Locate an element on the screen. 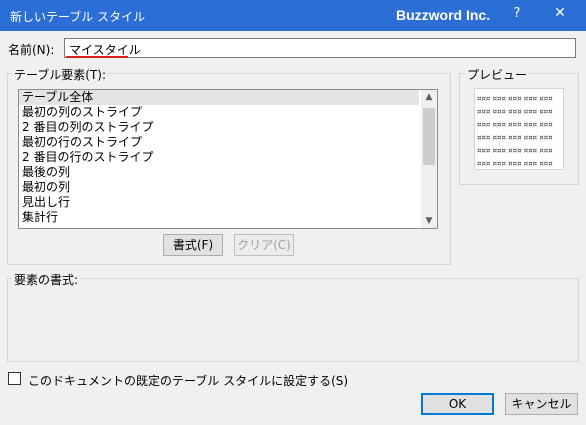  list-item: 最初の行のストライプ is located at coordinates (219, 142).